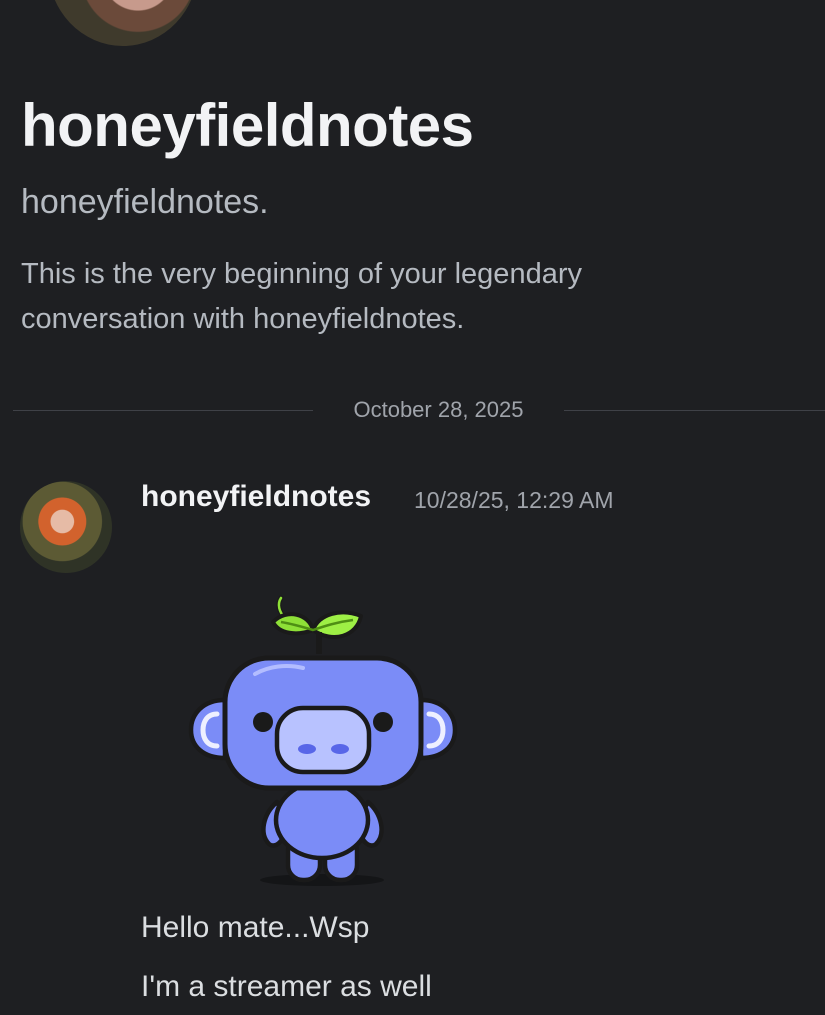  What do you see at coordinates (694, 410) in the screenshot?
I see `date-divider-line-right` at bounding box center [694, 410].